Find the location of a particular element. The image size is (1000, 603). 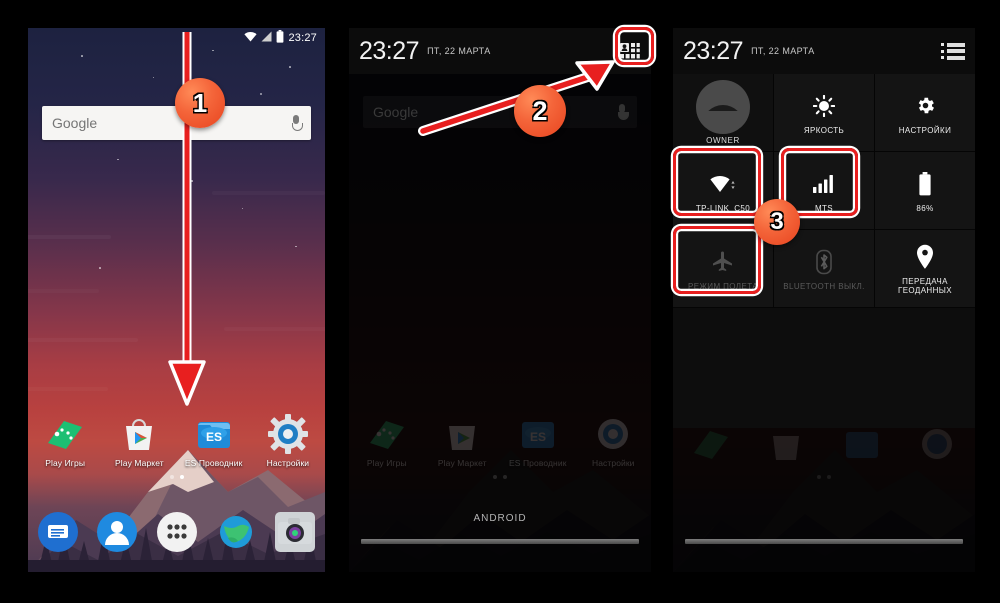

tile-location: ПЕРЕДАЧА ГЕОДАННЫХ is located at coordinates (925, 269).